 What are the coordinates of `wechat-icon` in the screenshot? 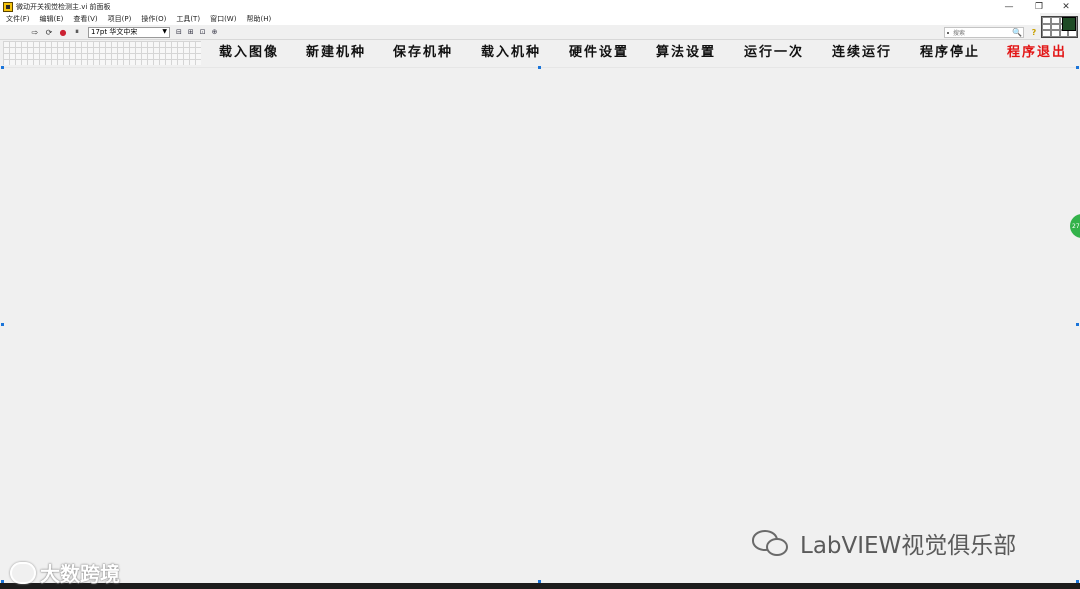 It's located at (772, 543).